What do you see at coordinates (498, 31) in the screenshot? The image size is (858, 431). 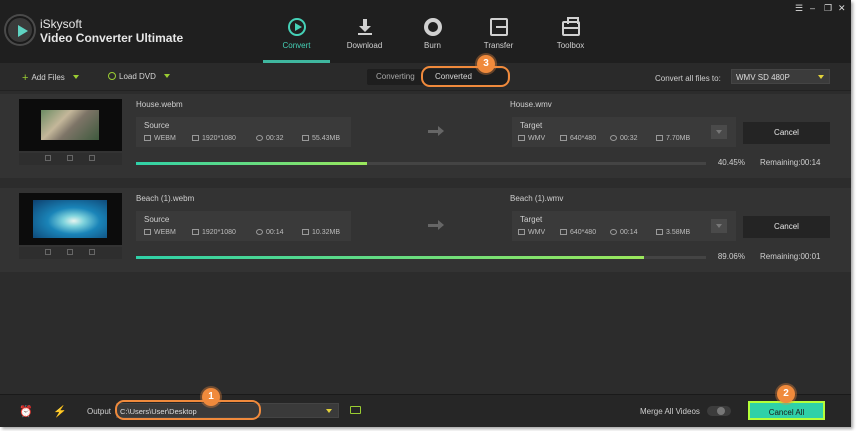 I see `tab-transfer: Transfer` at bounding box center [498, 31].